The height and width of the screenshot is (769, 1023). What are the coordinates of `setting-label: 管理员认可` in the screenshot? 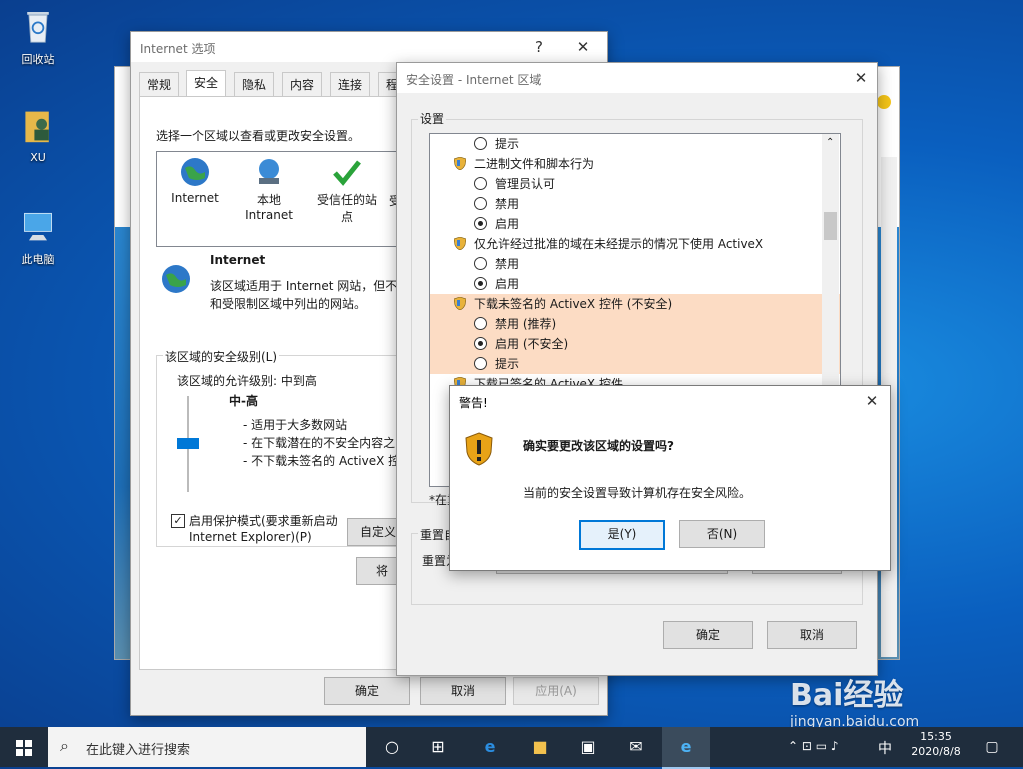 It's located at (525, 184).